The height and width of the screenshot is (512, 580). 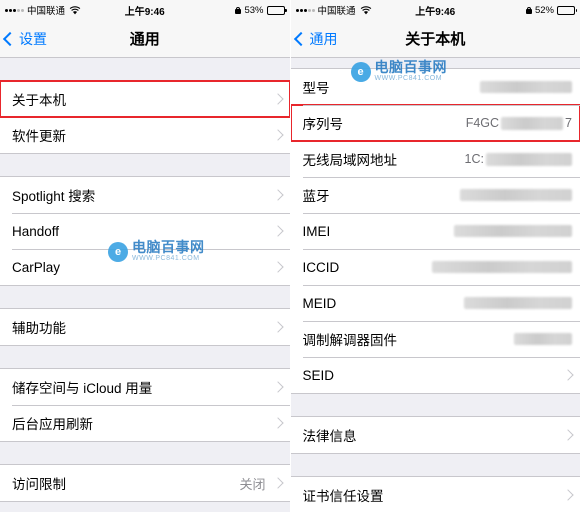 I want to click on row-bluetooth: 蓝牙, so click(x=435, y=195).